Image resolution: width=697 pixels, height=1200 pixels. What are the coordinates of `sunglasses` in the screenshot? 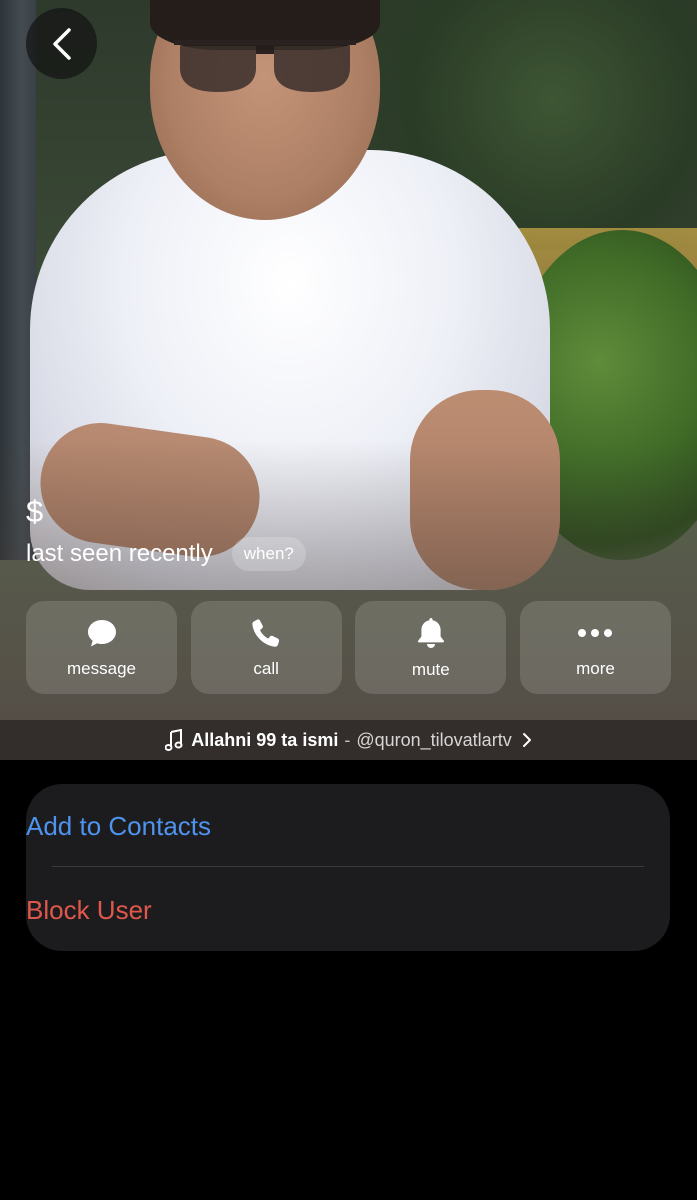 It's located at (265, 66).